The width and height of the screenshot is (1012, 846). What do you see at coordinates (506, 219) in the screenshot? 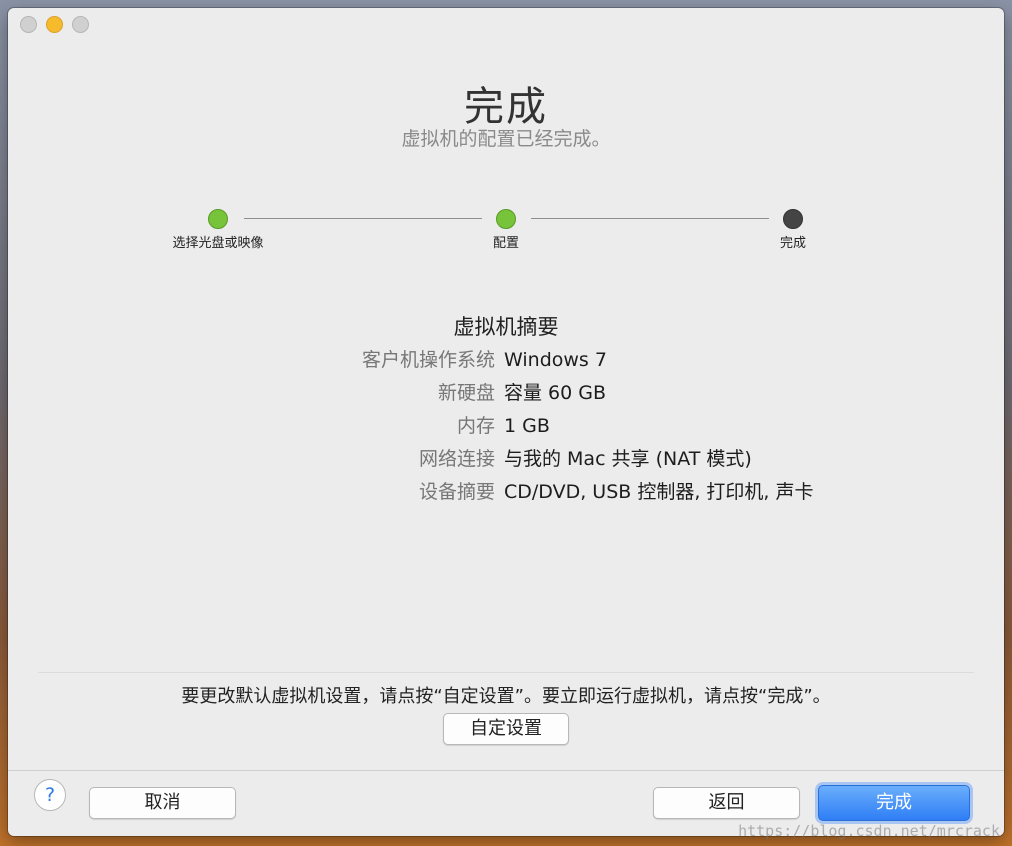
I see `step-indicator-configure` at bounding box center [506, 219].